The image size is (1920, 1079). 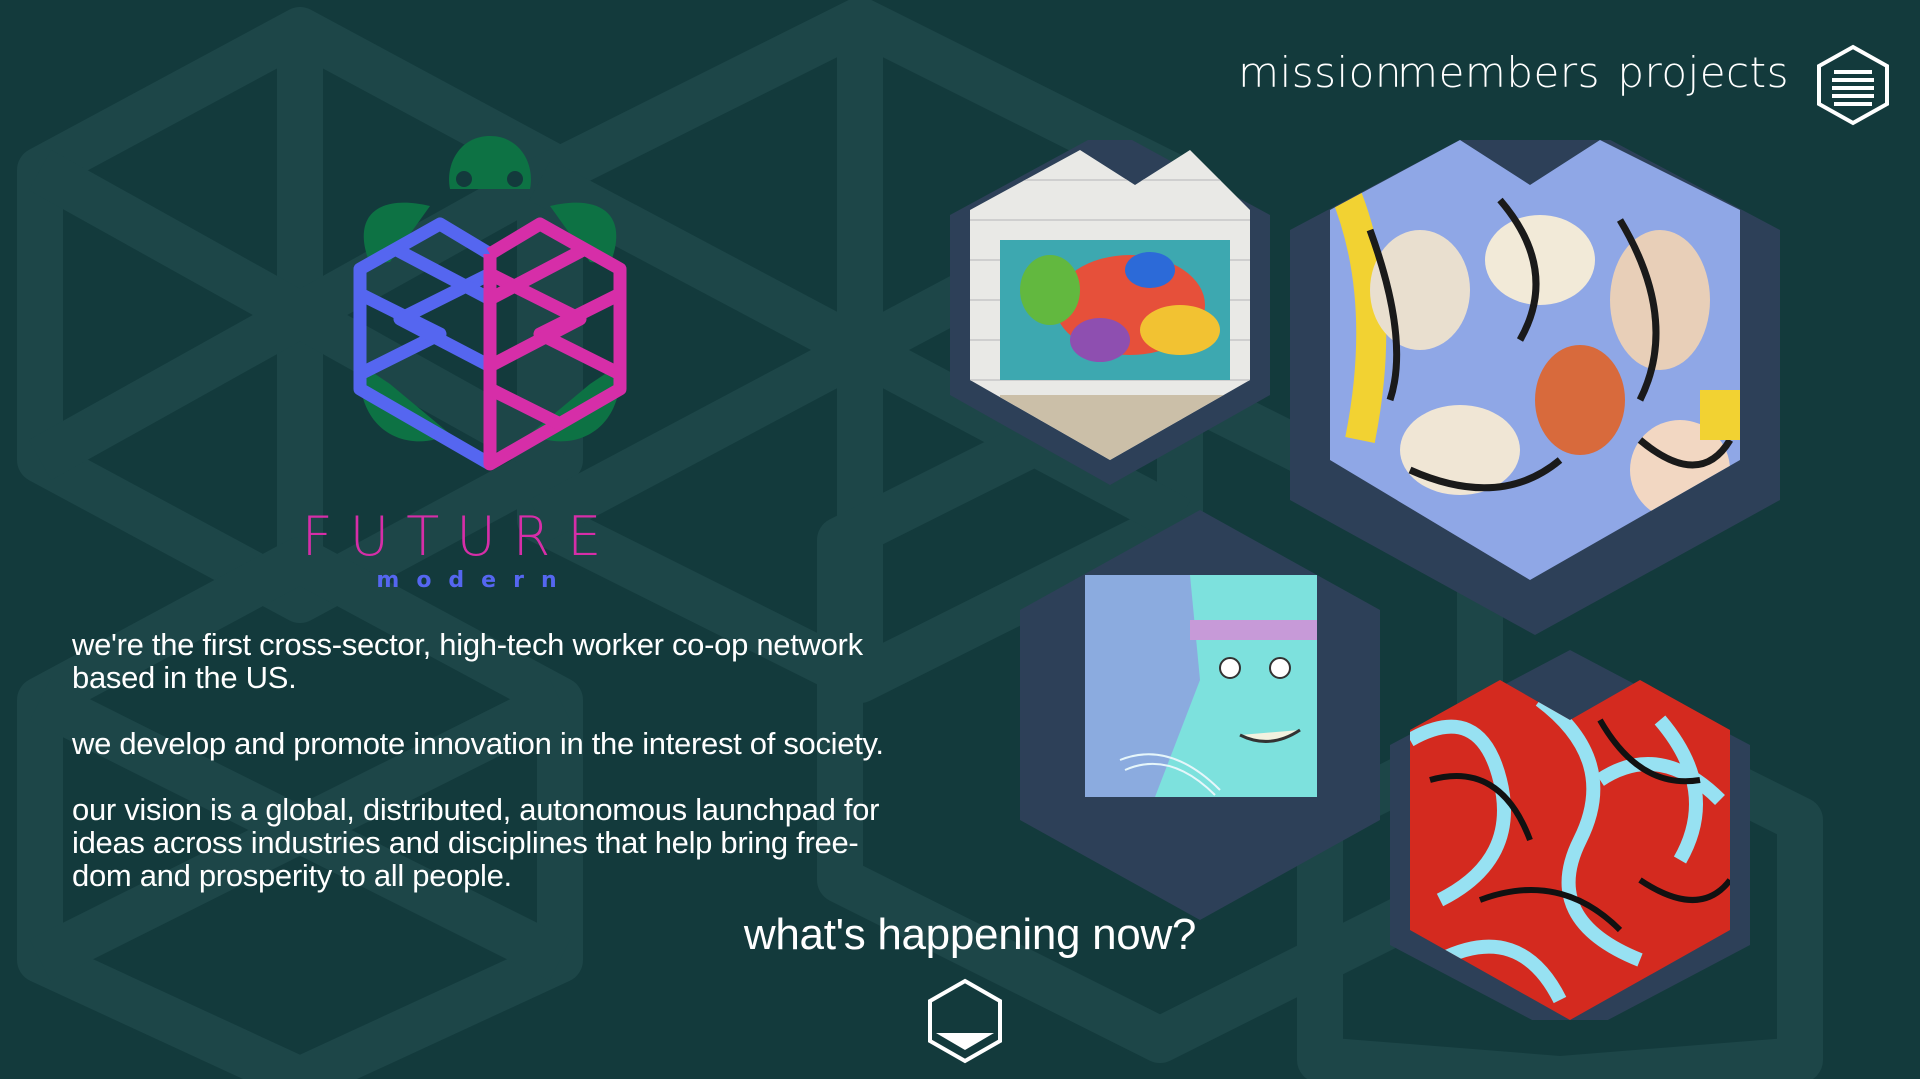 I want to click on nav-link-mission: mission, so click(x=1320, y=72).